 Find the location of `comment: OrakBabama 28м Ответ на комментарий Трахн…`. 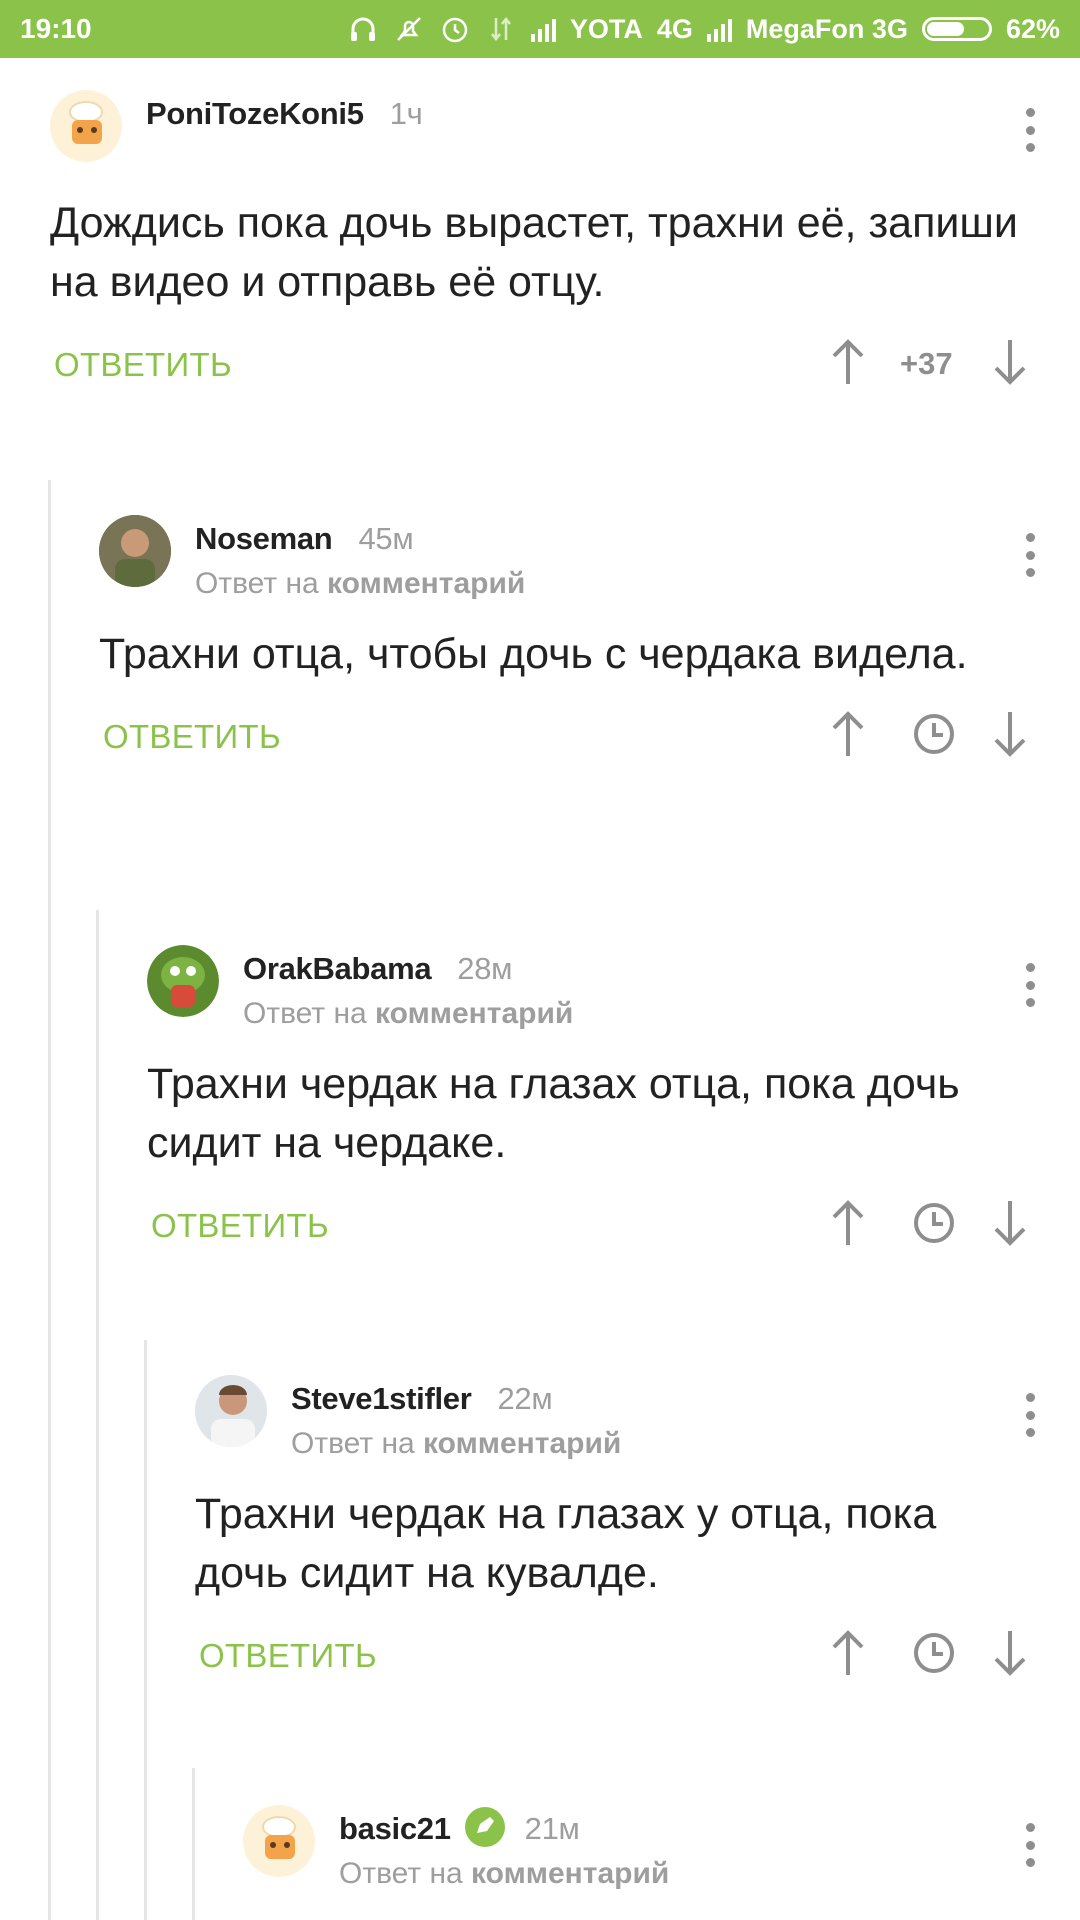

comment: OrakBabama 28м Ответ на комментарий Трахн… is located at coordinates (613, 1105).